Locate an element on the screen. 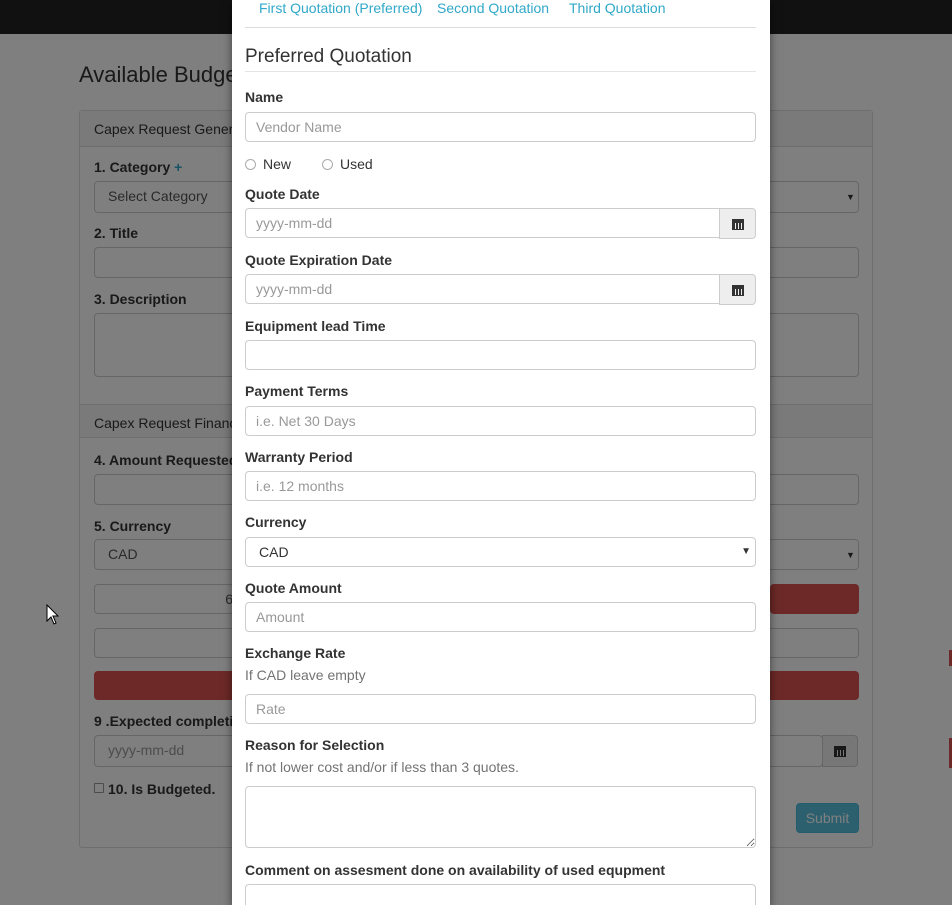  mouse-cursor-icon is located at coordinates (53, 614).